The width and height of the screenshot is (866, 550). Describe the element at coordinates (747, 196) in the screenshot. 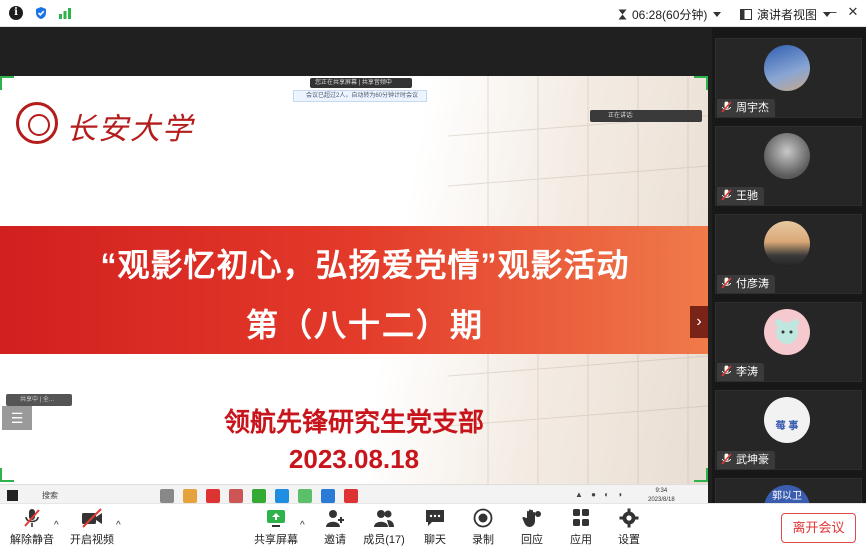

I see `participant-name: 王驰` at that location.